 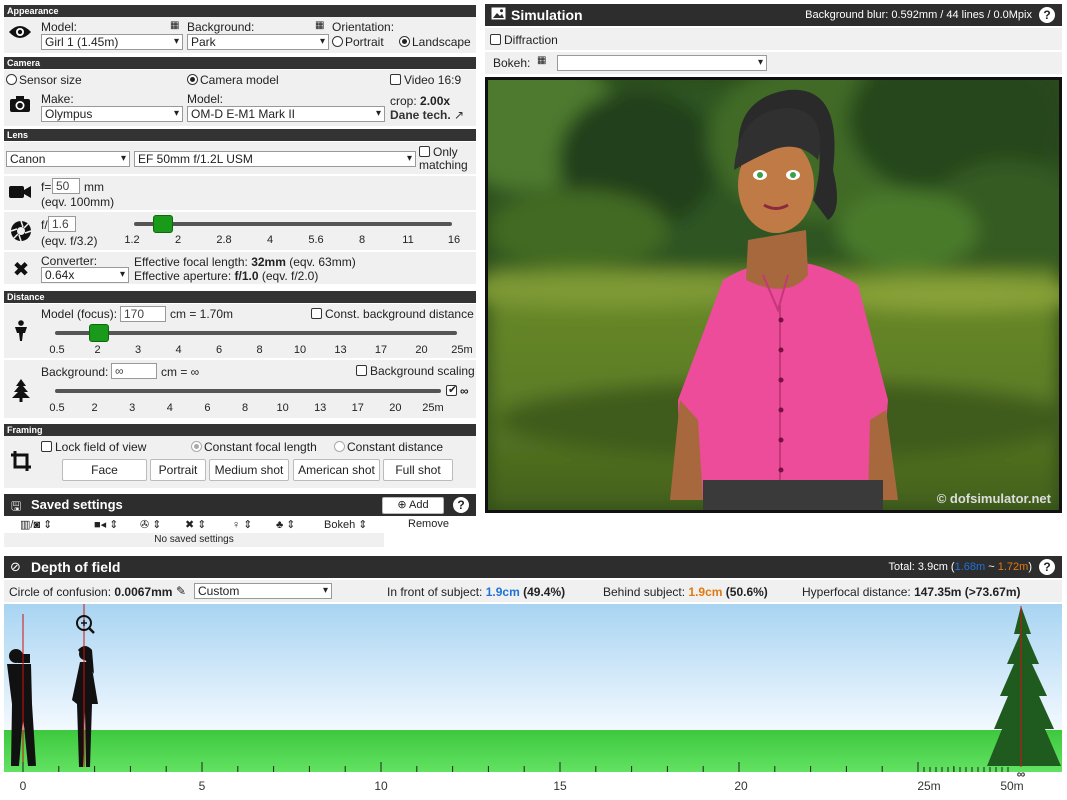 What do you see at coordinates (316, 240) in the screenshot?
I see `tick-label: 5.6` at bounding box center [316, 240].